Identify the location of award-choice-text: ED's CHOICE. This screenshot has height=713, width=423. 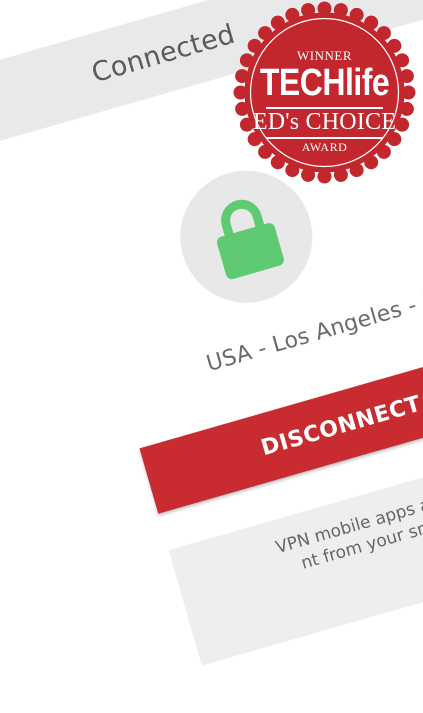
(324, 122).